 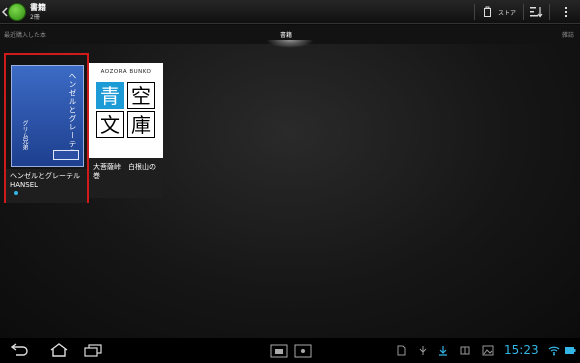 I want to click on book-card-daibosatsu: AOZORA BUNKO 青 空 文 庫 大菩薩峠 白根山の巻, so click(x=126, y=130).